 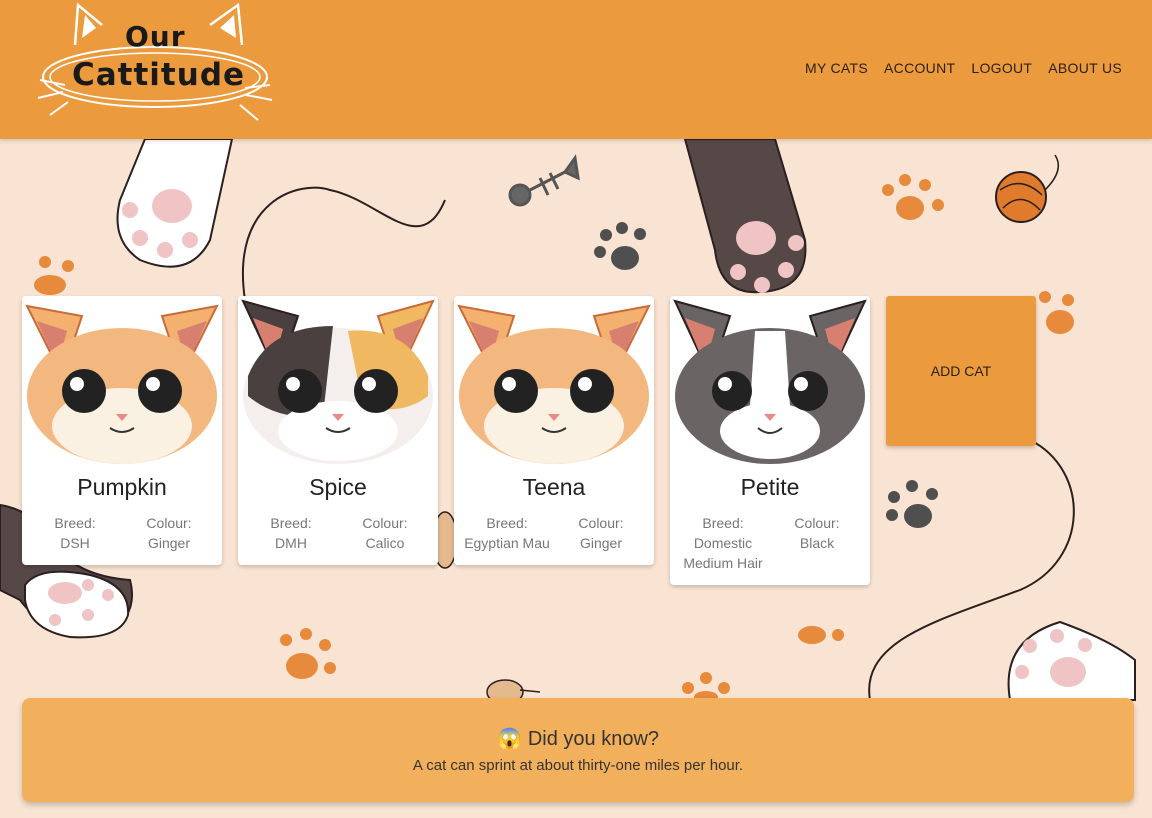 I want to click on logo-line-2: Cattitude, so click(x=159, y=75).